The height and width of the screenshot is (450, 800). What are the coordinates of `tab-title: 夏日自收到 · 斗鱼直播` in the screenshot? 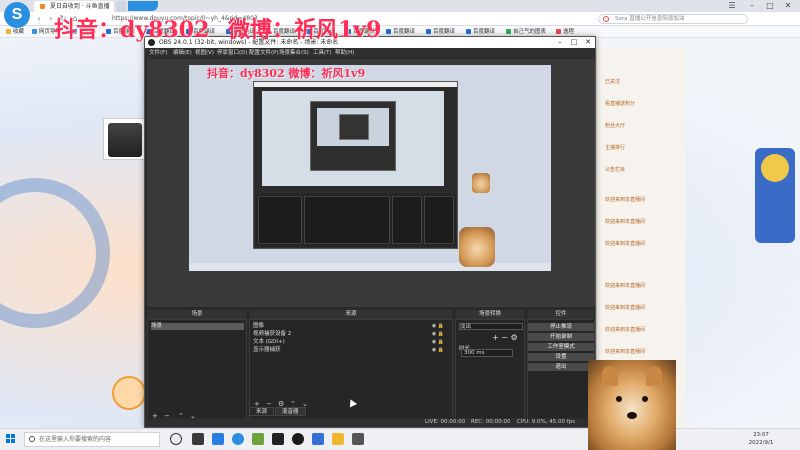 It's located at (79, 6).